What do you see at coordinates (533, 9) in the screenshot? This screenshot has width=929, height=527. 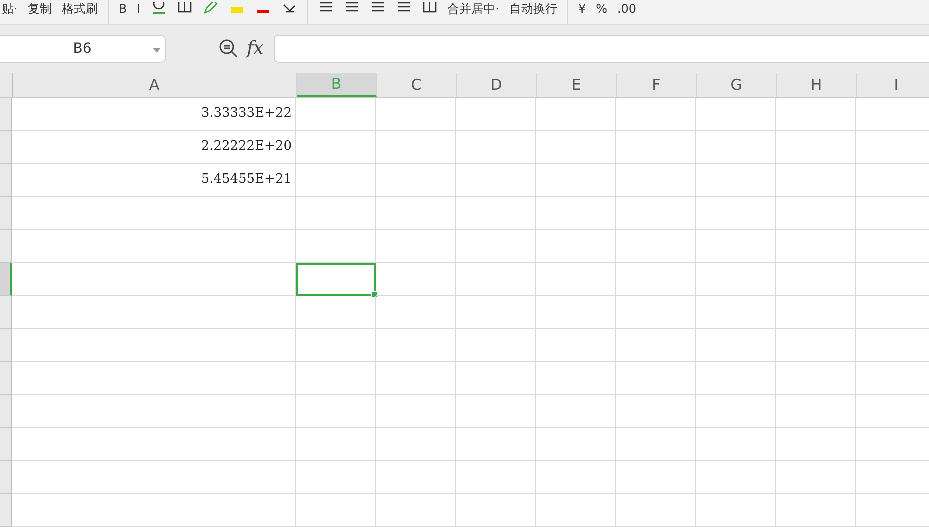 I see `toolbar-button: 自动换行` at bounding box center [533, 9].